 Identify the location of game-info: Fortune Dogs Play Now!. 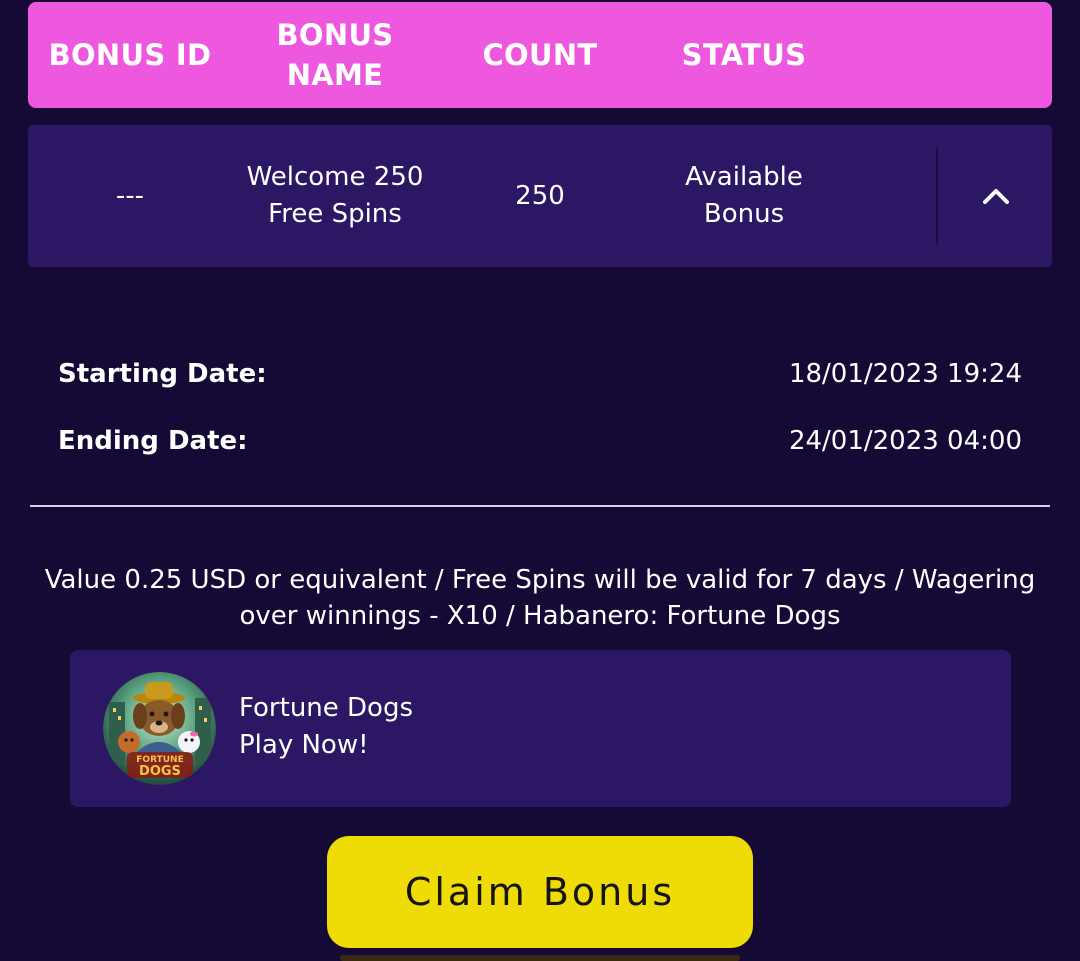
(326, 727).